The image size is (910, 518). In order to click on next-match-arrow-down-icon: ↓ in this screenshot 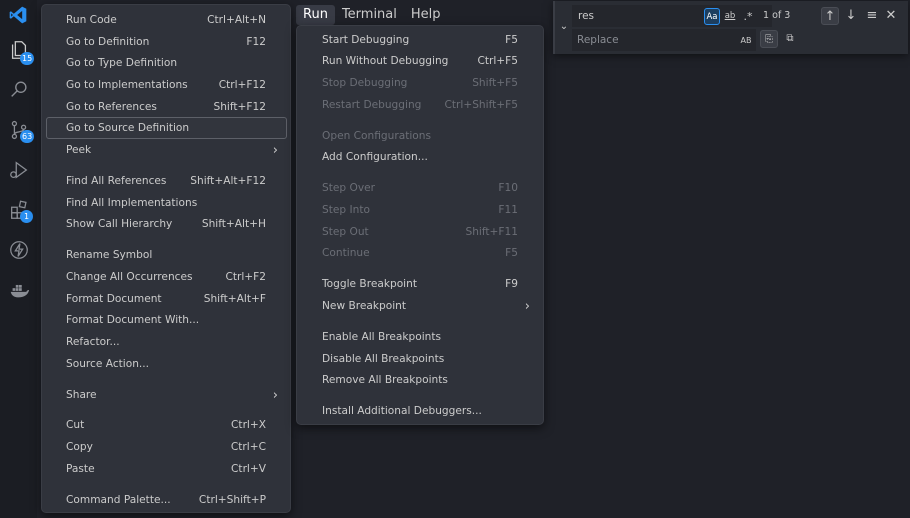, I will do `click(851, 16)`.